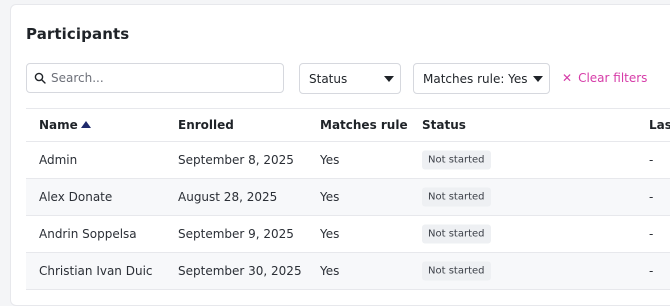 The width and height of the screenshot is (670, 306). What do you see at coordinates (96, 271) in the screenshot?
I see `cell-name: Christian Ivan Duic` at bounding box center [96, 271].